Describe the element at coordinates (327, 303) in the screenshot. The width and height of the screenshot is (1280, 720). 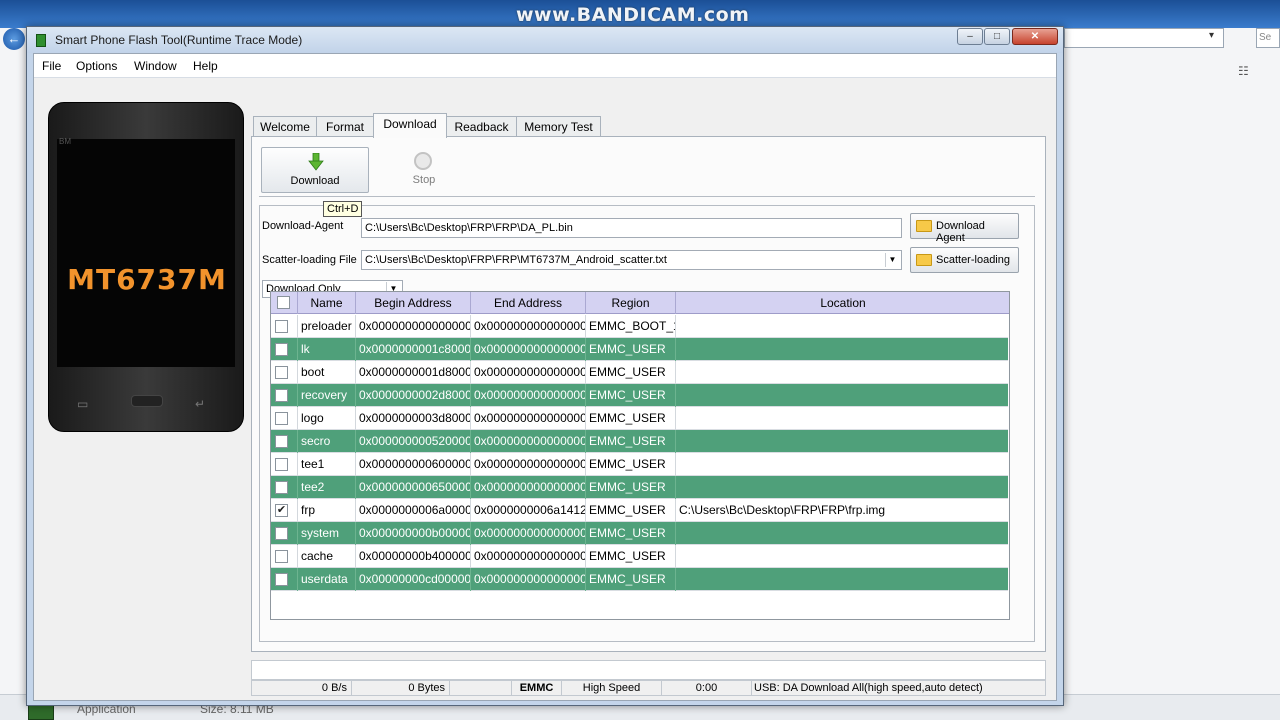
I see `column-header-name: Name` at that location.